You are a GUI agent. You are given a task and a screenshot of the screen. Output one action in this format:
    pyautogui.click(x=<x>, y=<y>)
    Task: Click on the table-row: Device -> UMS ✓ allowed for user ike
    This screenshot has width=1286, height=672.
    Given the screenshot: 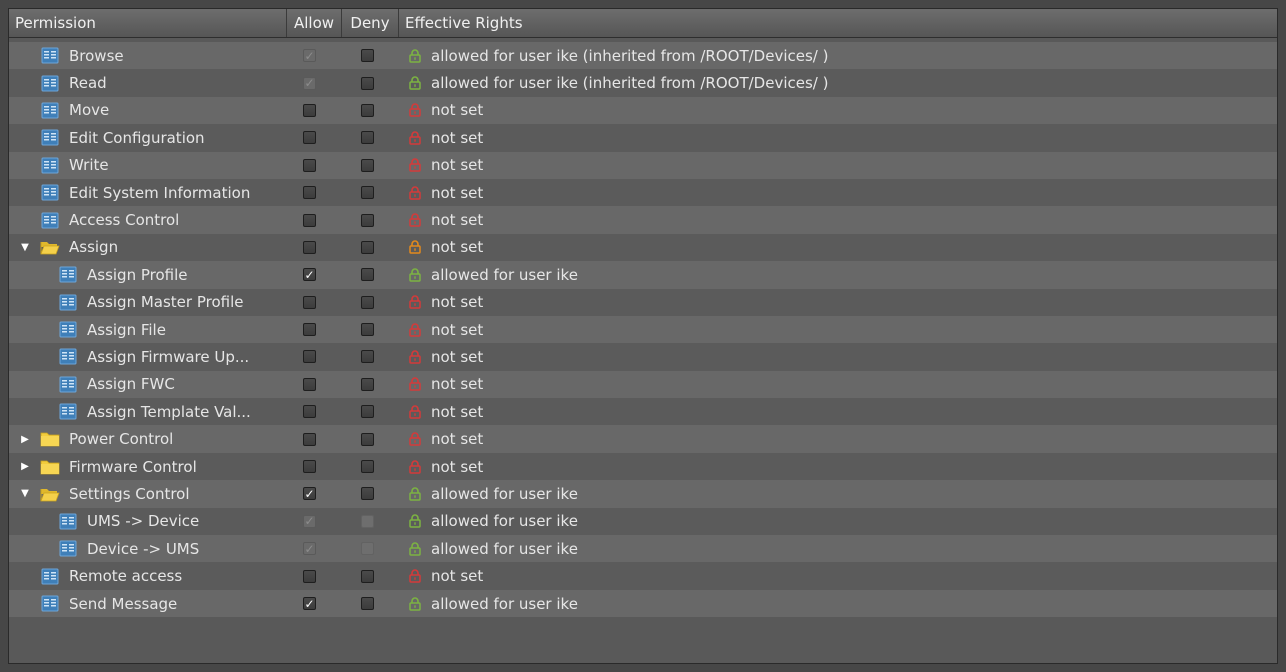 What is the action you would take?
    pyautogui.click(x=643, y=549)
    